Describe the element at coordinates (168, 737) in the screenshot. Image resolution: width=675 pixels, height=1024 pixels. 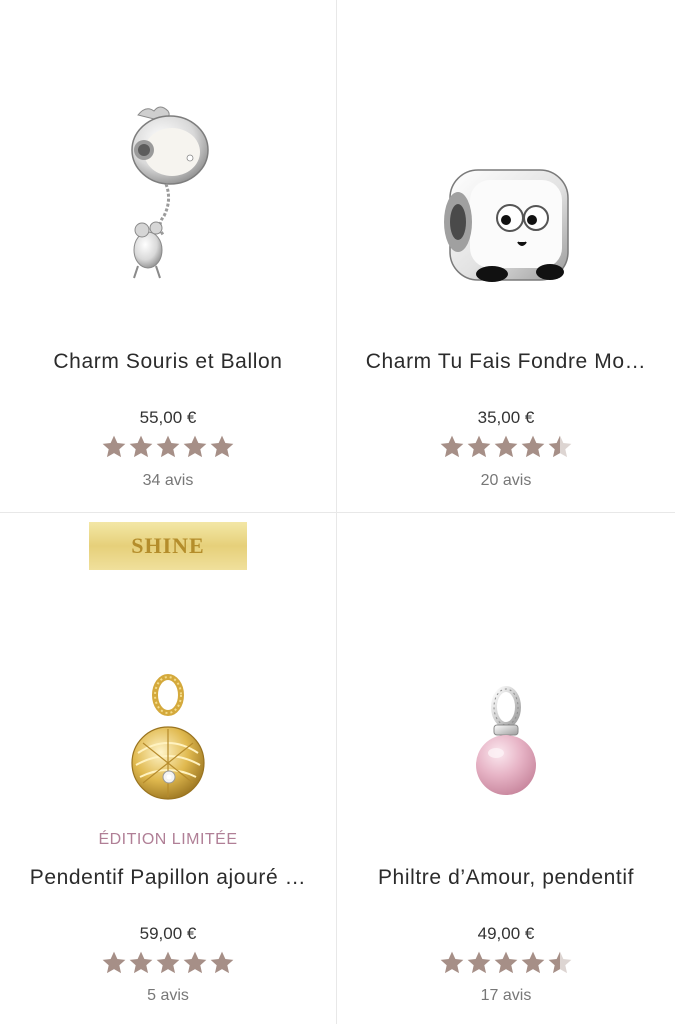
I see `butterfly-pendant-icon` at that location.